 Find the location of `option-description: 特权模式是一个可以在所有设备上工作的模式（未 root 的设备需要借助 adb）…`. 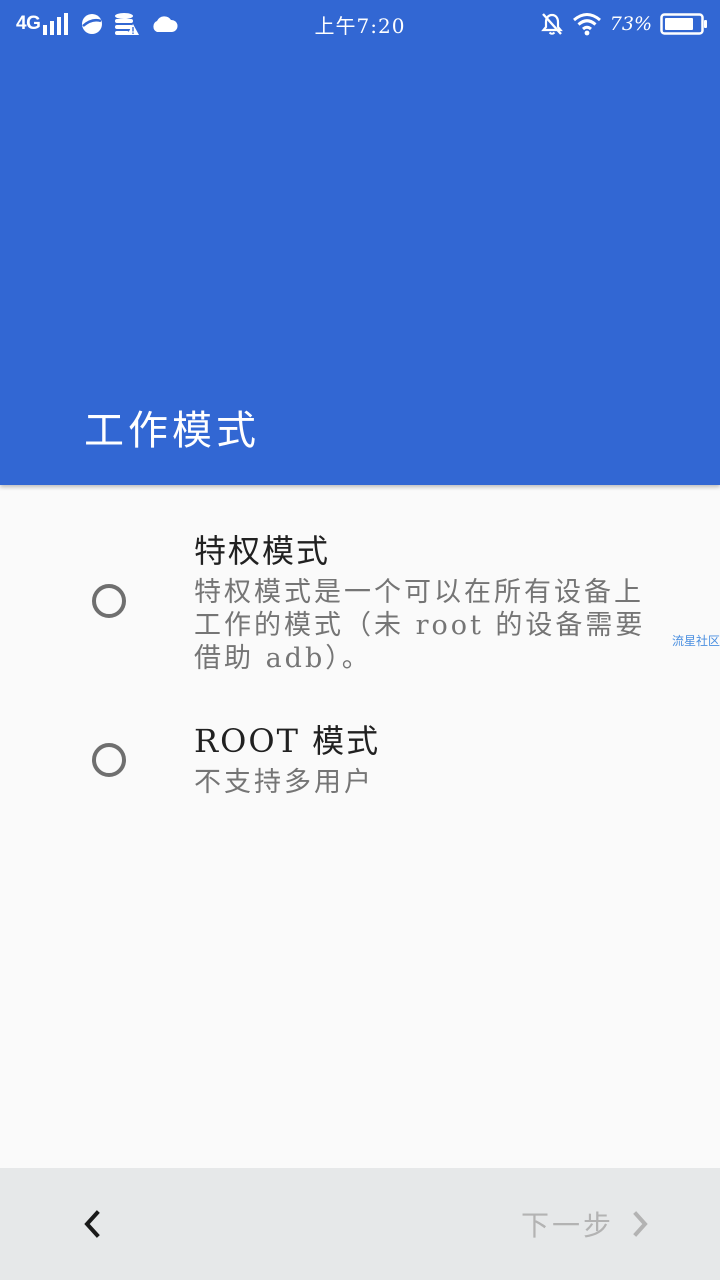

option-description: 特权模式是一个可以在所有设备上工作的模式（未 root 的设备需要借助 adb）… is located at coordinates (420, 625).